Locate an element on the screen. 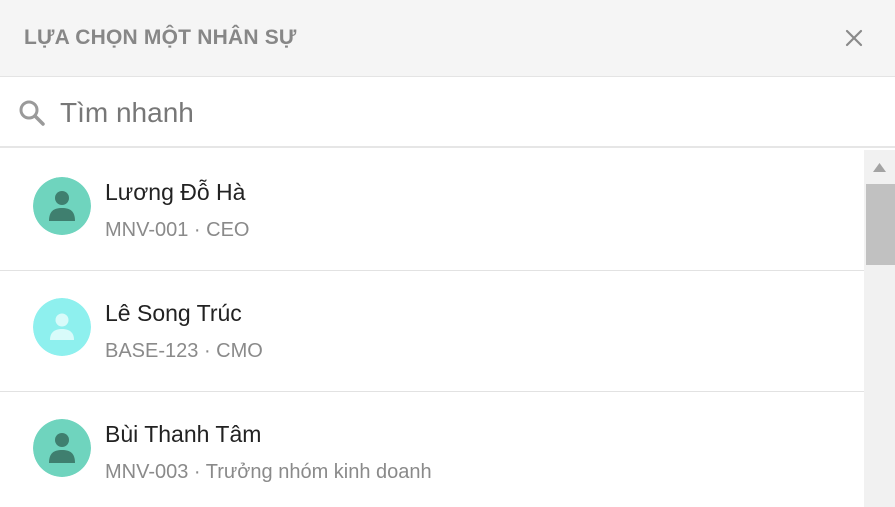 The image size is (895, 507). list-scrollbar is located at coordinates (879, 328).